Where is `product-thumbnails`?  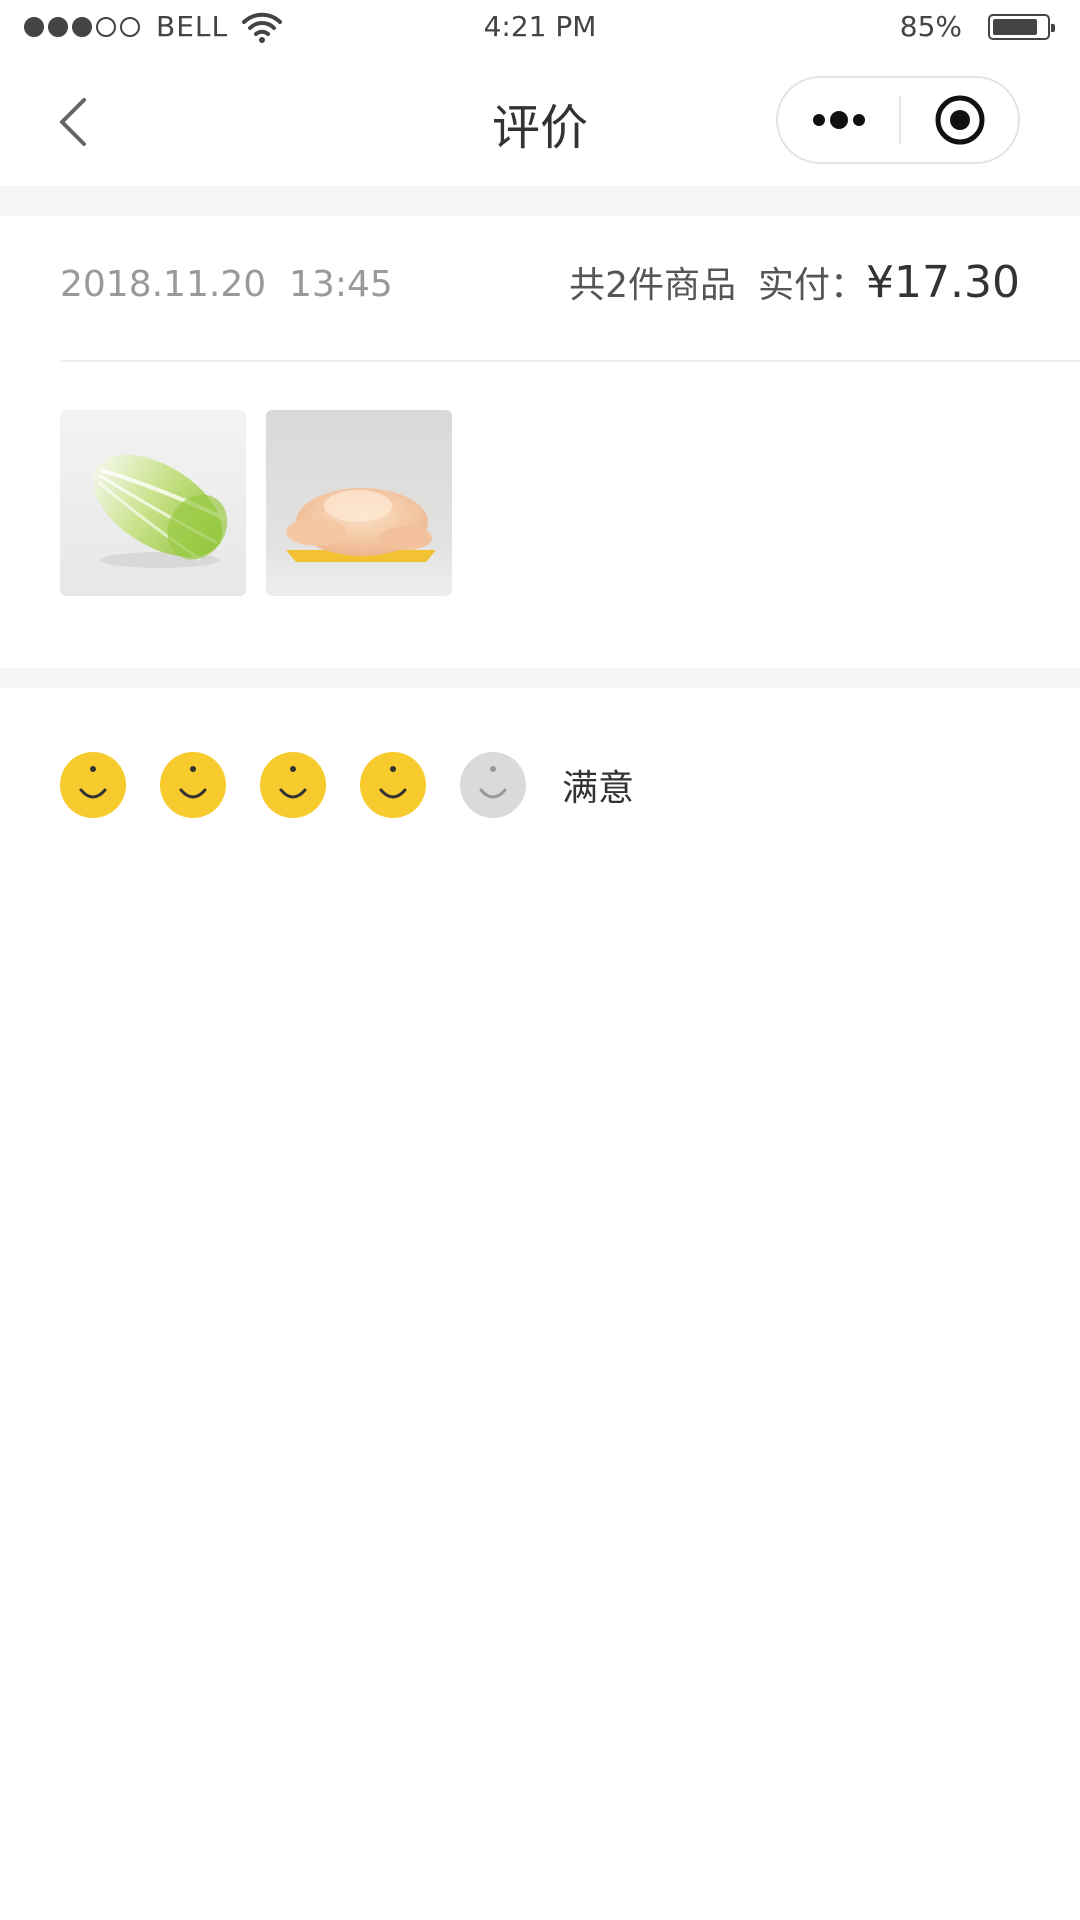
product-thumbnails is located at coordinates (256, 503).